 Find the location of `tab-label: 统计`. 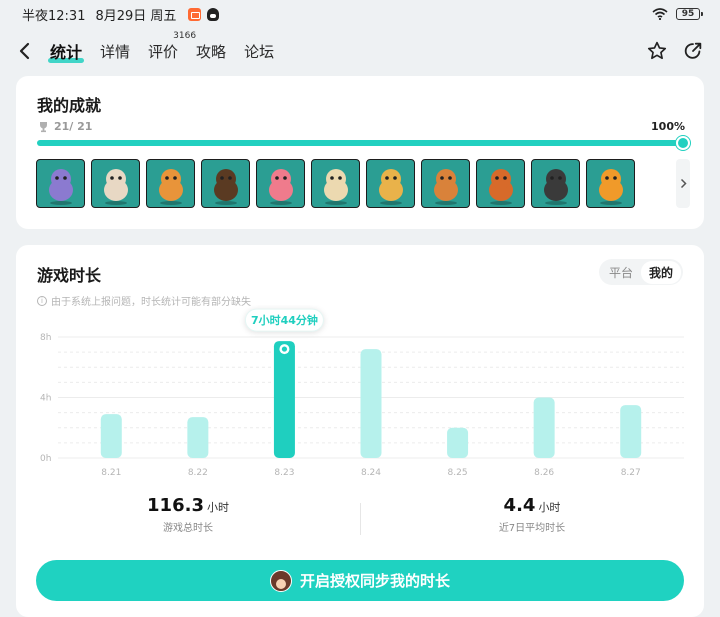

tab-label: 统计 is located at coordinates (66, 52).